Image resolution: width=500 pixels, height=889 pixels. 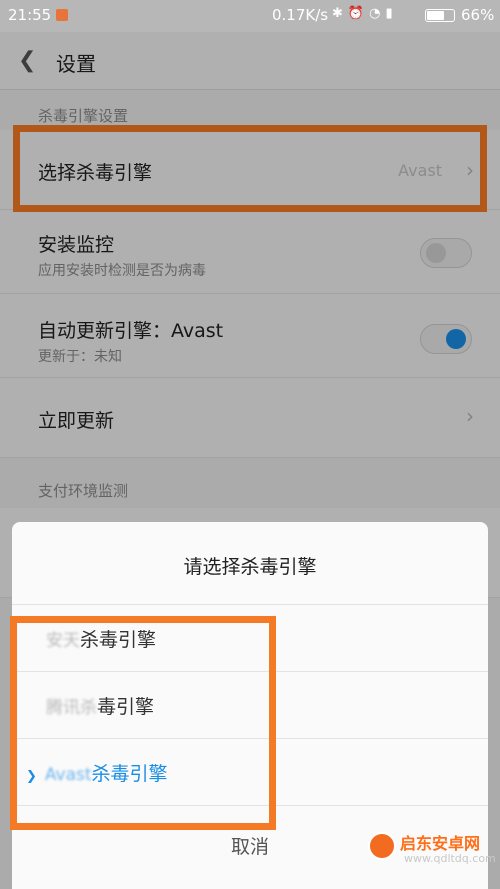 What do you see at coordinates (250, 16) in the screenshot?
I see `status-bar: 21:55 0.17K/s ✱⏰◔▮ 66%` at bounding box center [250, 16].